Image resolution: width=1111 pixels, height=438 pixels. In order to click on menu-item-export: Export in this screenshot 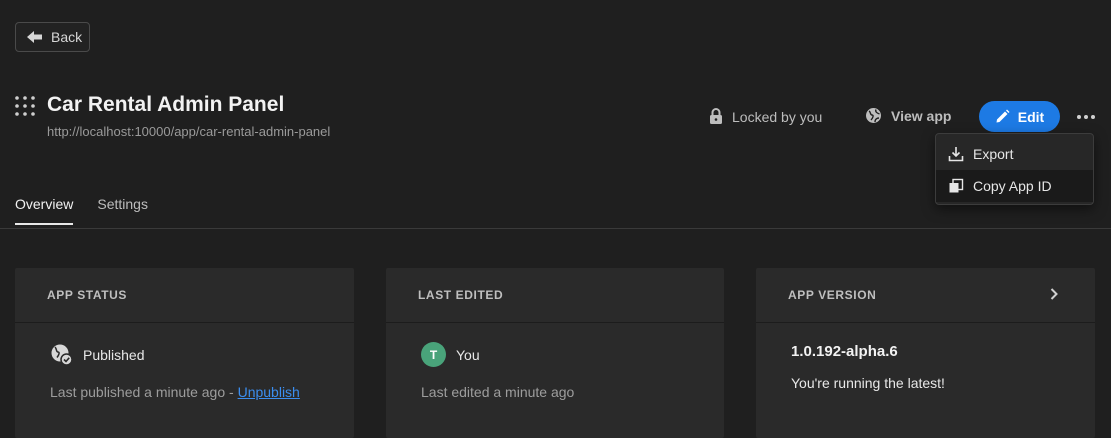, I will do `click(1014, 154)`.